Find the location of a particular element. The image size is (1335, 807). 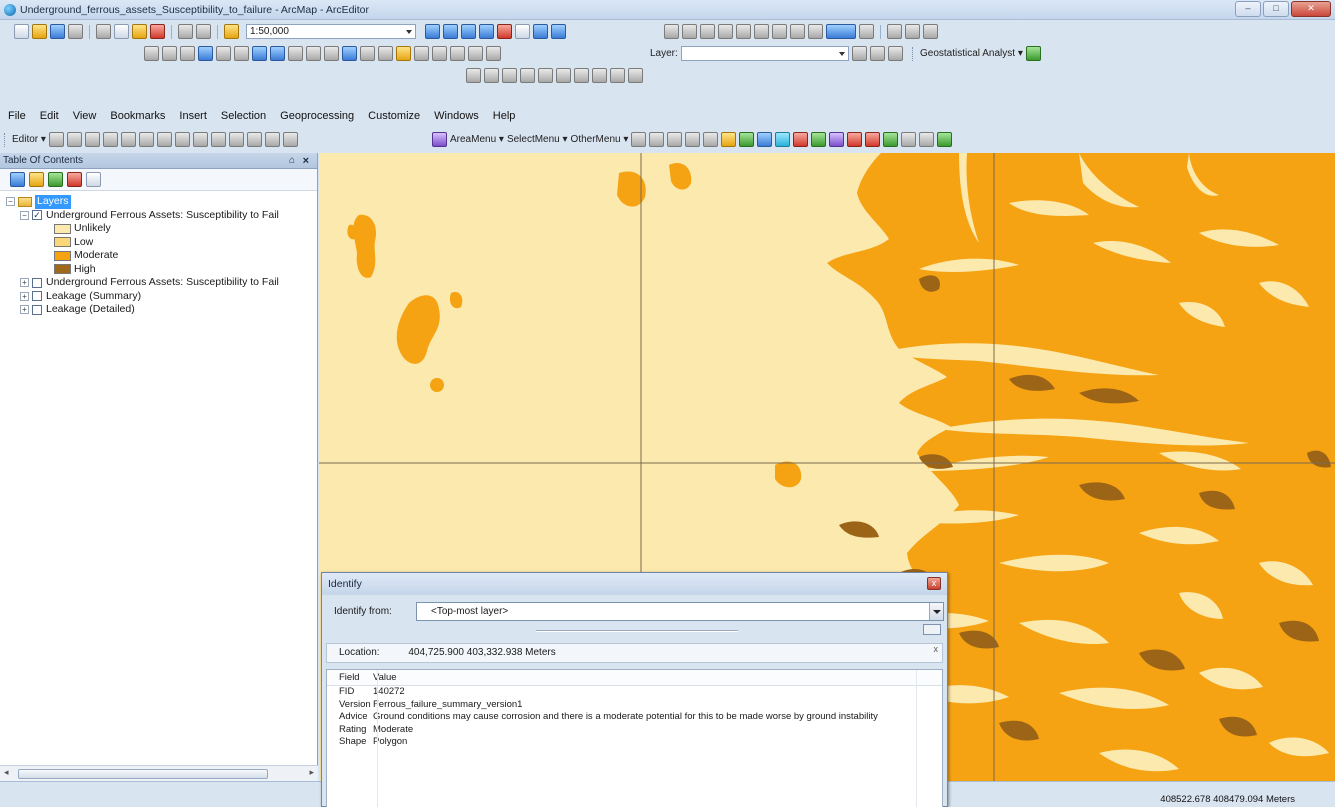

location-close-icon: x is located at coordinates (936, 649).